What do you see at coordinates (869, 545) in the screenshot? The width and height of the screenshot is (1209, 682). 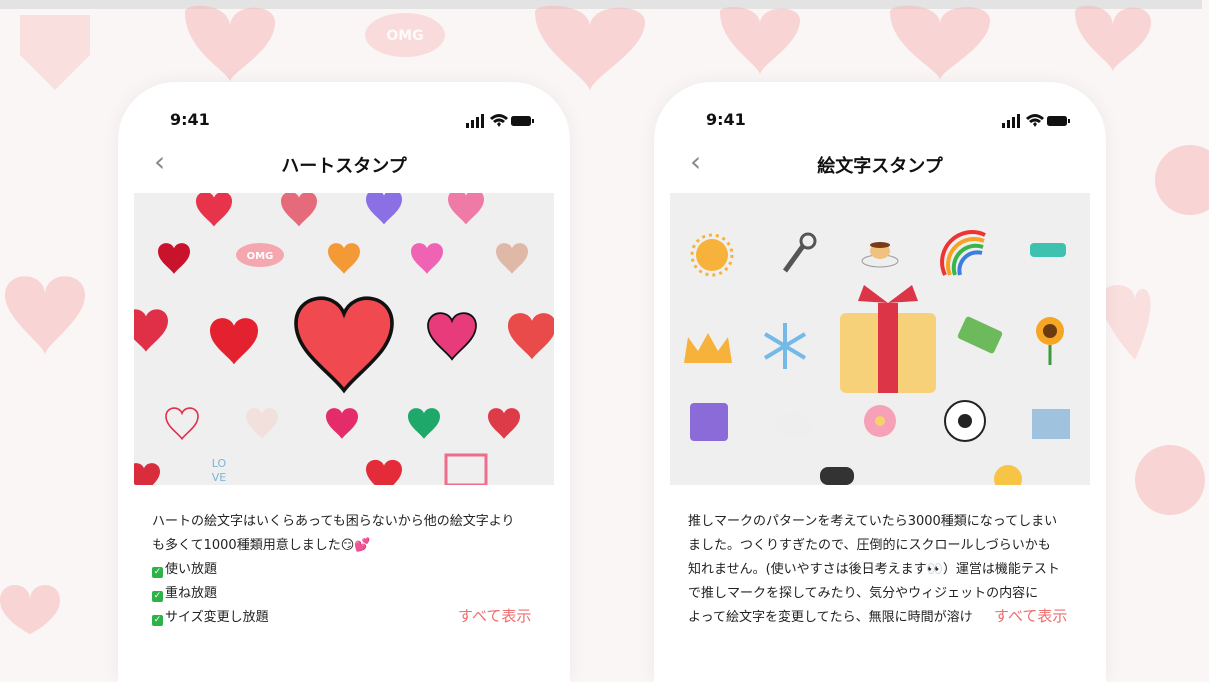 I see `description-line: ました。つくりすぎたので、圧倒的にスクロールしづらいかも` at bounding box center [869, 545].